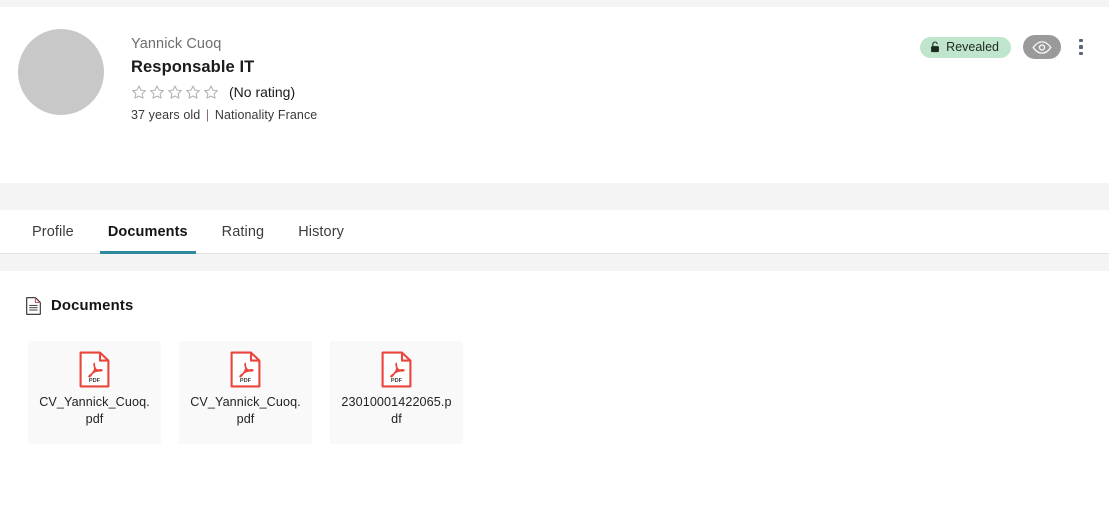 This screenshot has height=505, width=1109. Describe the element at coordinates (148, 232) in the screenshot. I see `tab-documents: Documents` at that location.